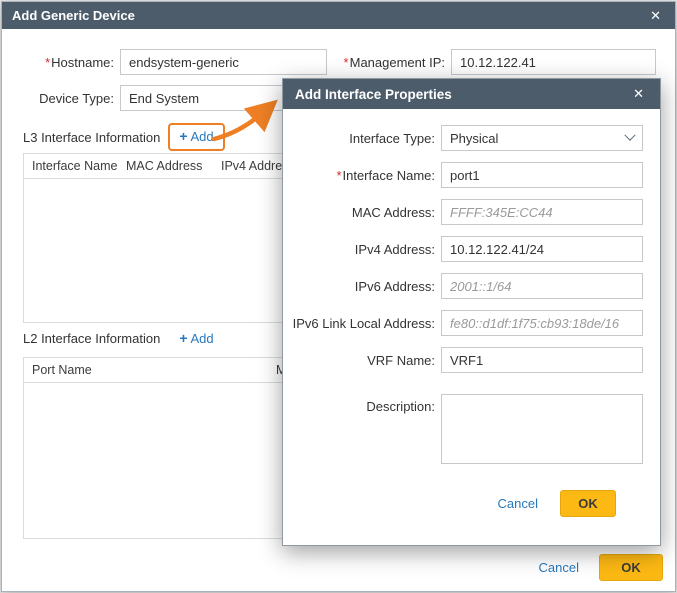  I want to click on column-header: Interface Name, so click(71, 166).